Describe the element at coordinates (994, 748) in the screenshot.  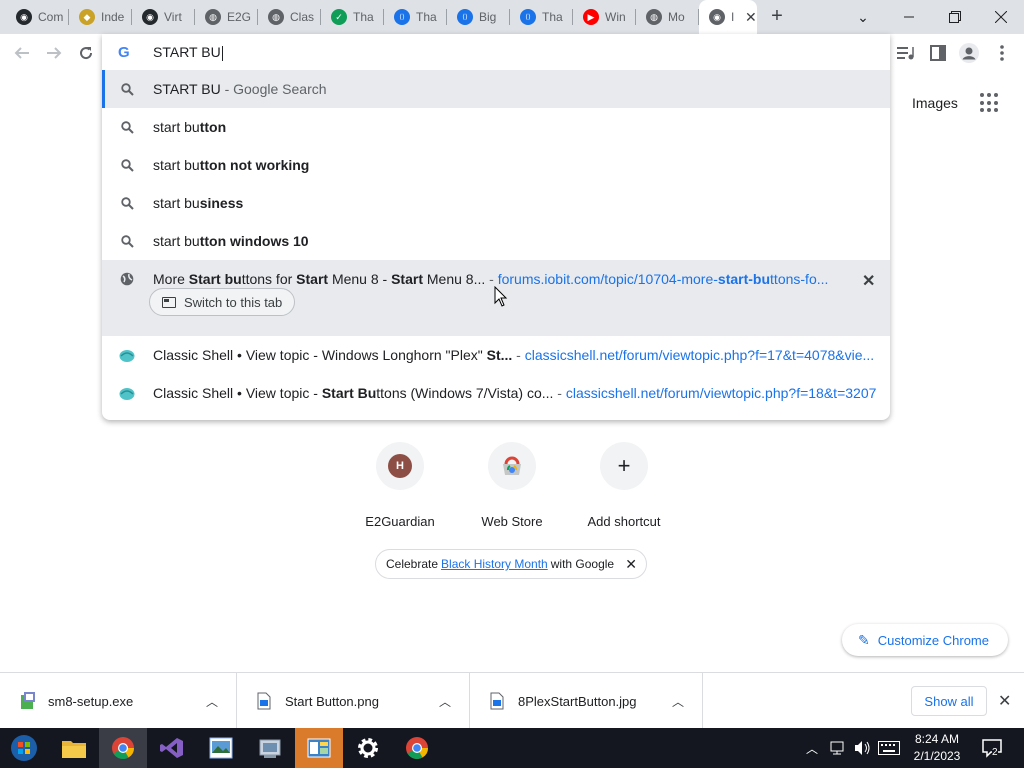
I see `action-center-icon: 2` at that location.